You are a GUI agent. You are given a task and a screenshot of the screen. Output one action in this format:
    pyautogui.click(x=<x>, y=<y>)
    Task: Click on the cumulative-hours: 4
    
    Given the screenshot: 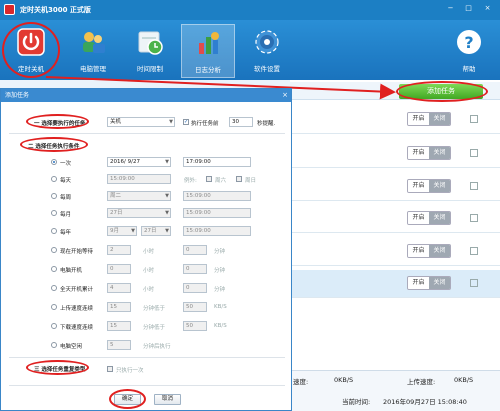 What is the action you would take?
    pyautogui.click(x=119, y=288)
    